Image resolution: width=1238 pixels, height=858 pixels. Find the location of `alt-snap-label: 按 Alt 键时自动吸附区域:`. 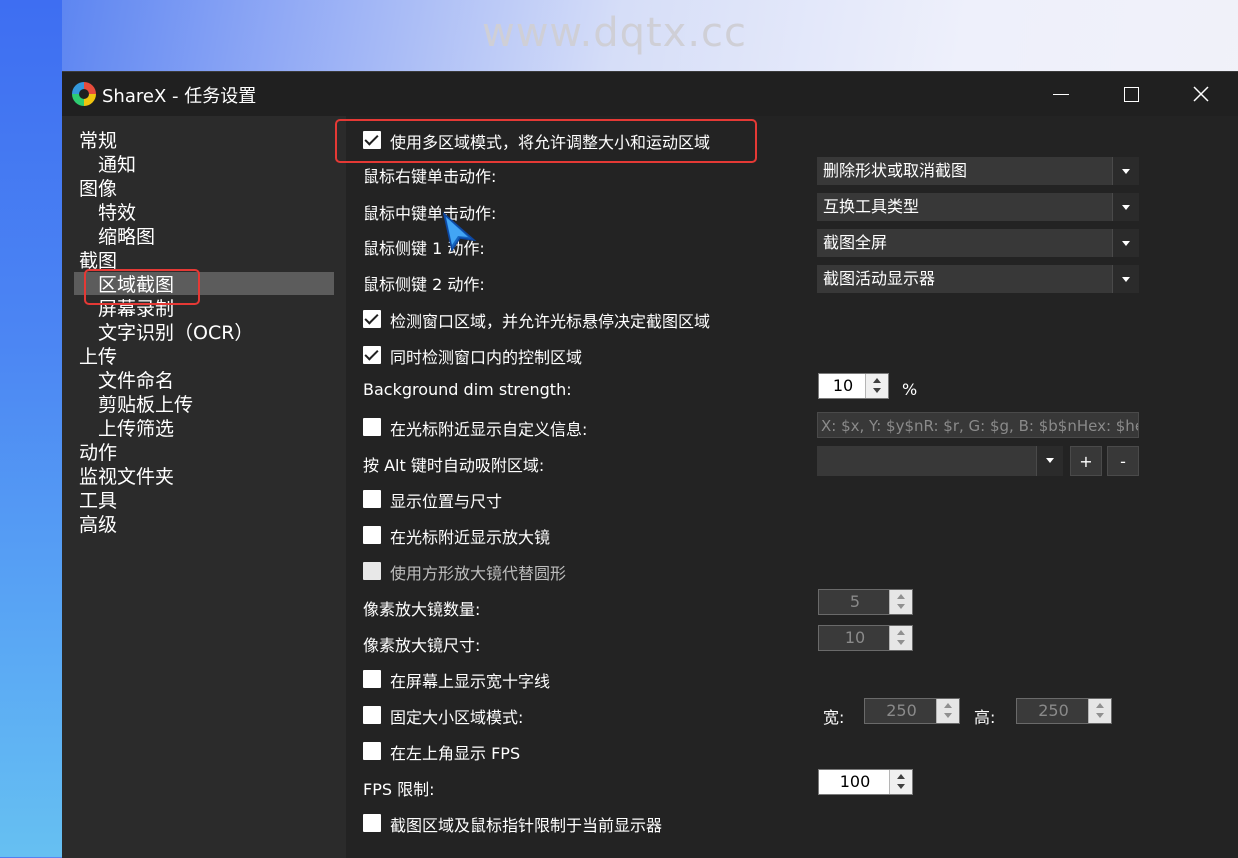

alt-snap-label: 按 Alt 键时自动吸附区域: is located at coordinates (454, 465).